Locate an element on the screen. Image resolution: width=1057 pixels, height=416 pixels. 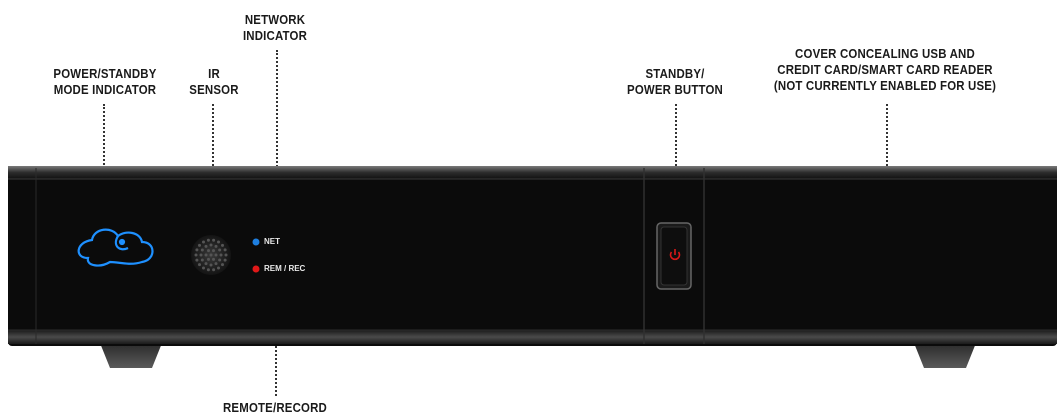
ir-sensor-grille is located at coordinates (211, 255).